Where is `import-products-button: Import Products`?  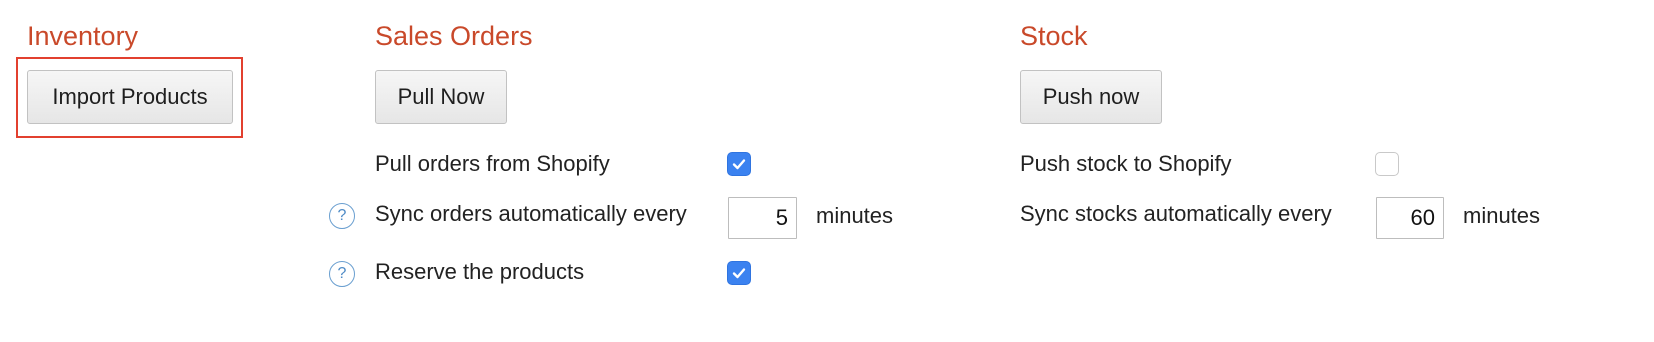 import-products-button: Import Products is located at coordinates (130, 97).